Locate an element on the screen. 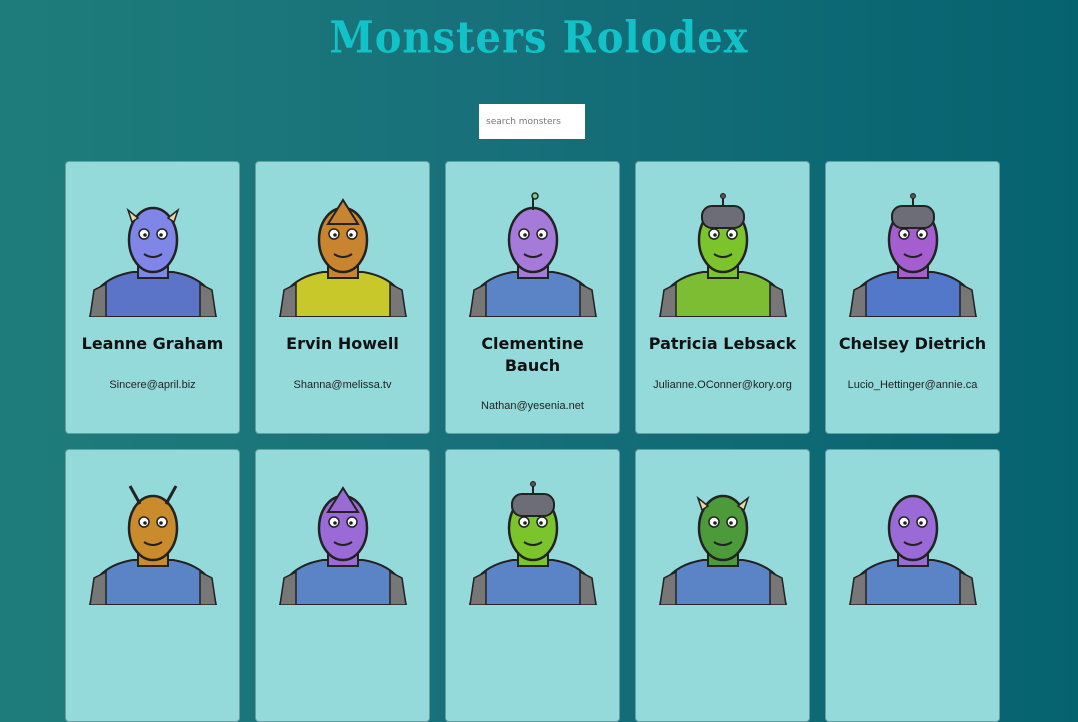  monster-name: Leanne Graham is located at coordinates (152, 343).